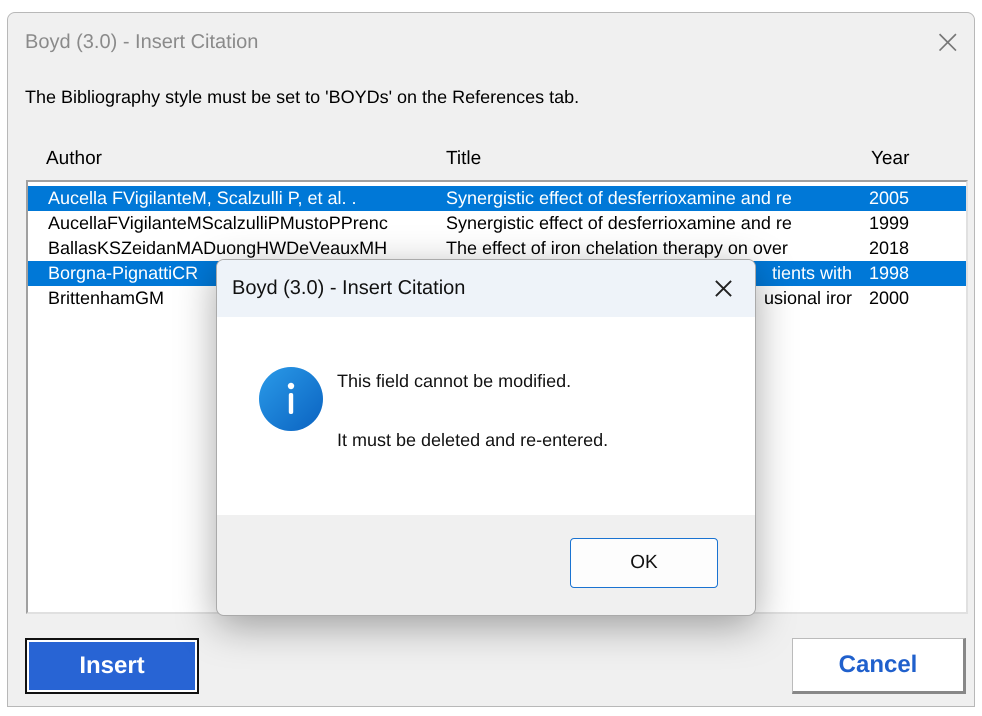 The width and height of the screenshot is (982, 716). I want to click on author-text: BallasKSZeidanMADuongHWDeVeauxMH, so click(218, 248).